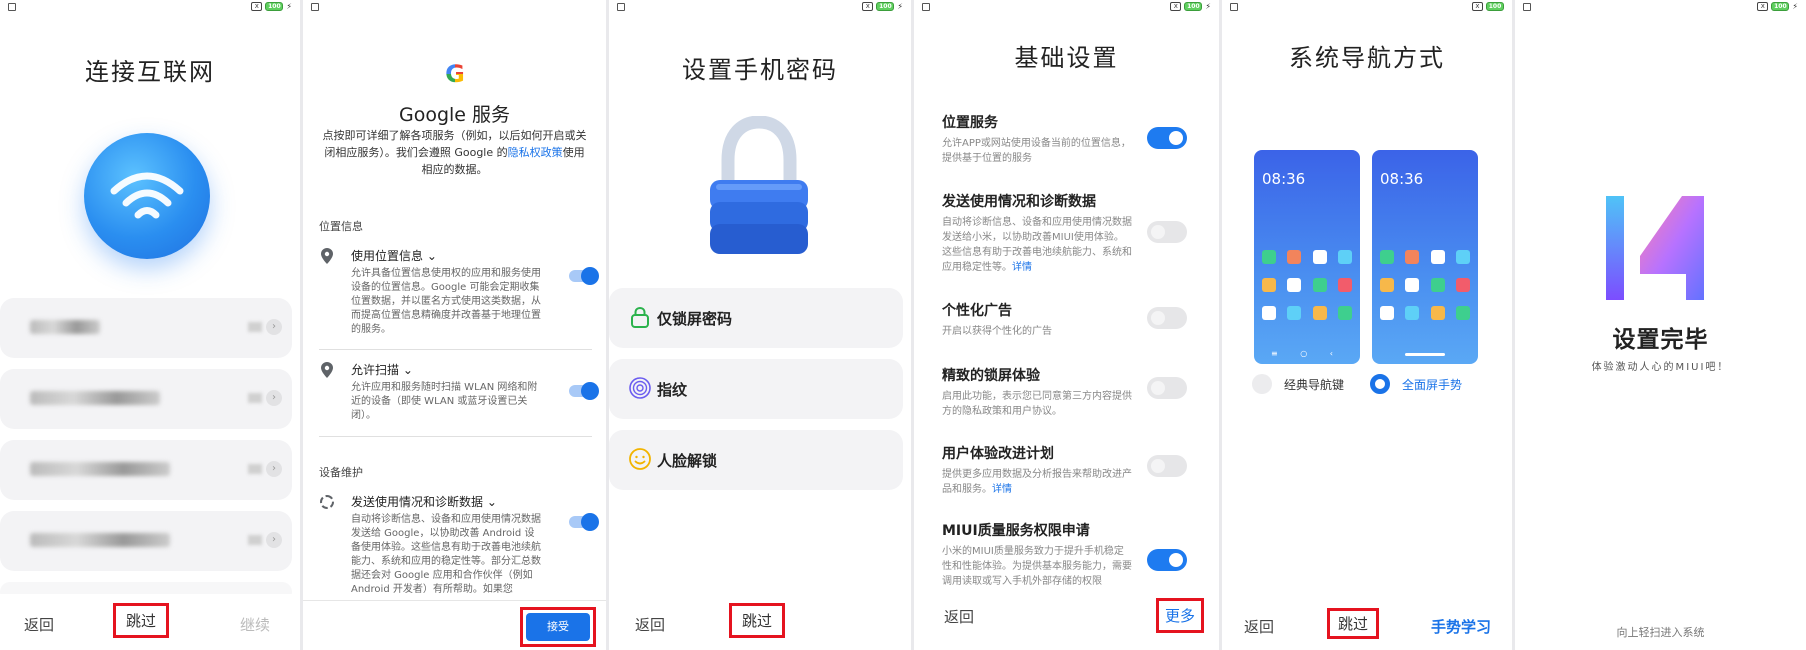 This screenshot has height=650, width=1806. Describe the element at coordinates (375, 370) in the screenshot. I see `item-title: 允许扫描` at that location.